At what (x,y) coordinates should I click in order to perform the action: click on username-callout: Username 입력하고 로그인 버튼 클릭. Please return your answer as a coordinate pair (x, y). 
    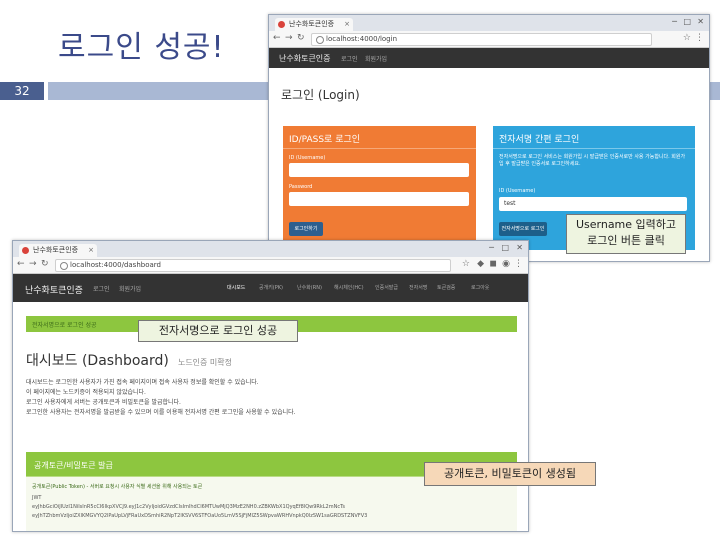
    Looking at the image, I should click on (626, 234).